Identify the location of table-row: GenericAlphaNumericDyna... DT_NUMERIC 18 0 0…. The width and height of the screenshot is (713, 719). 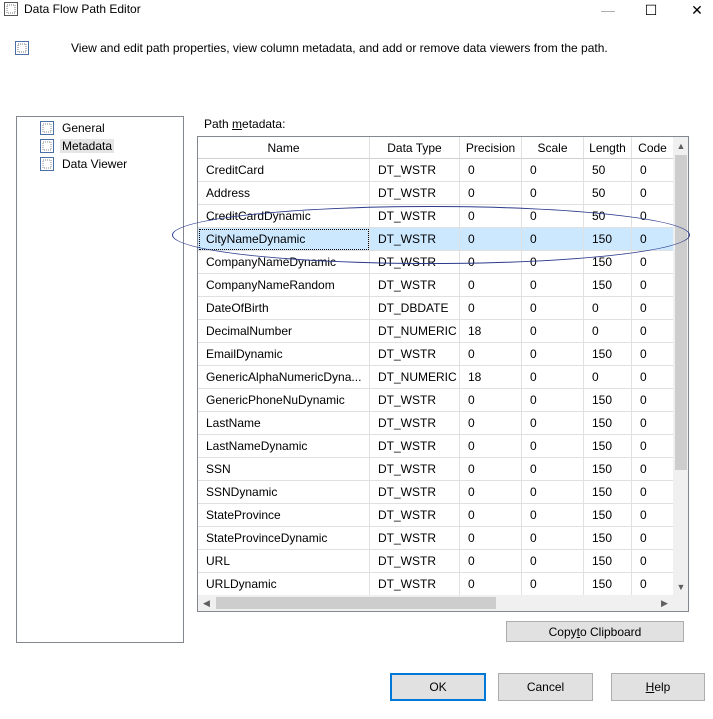
(436, 377).